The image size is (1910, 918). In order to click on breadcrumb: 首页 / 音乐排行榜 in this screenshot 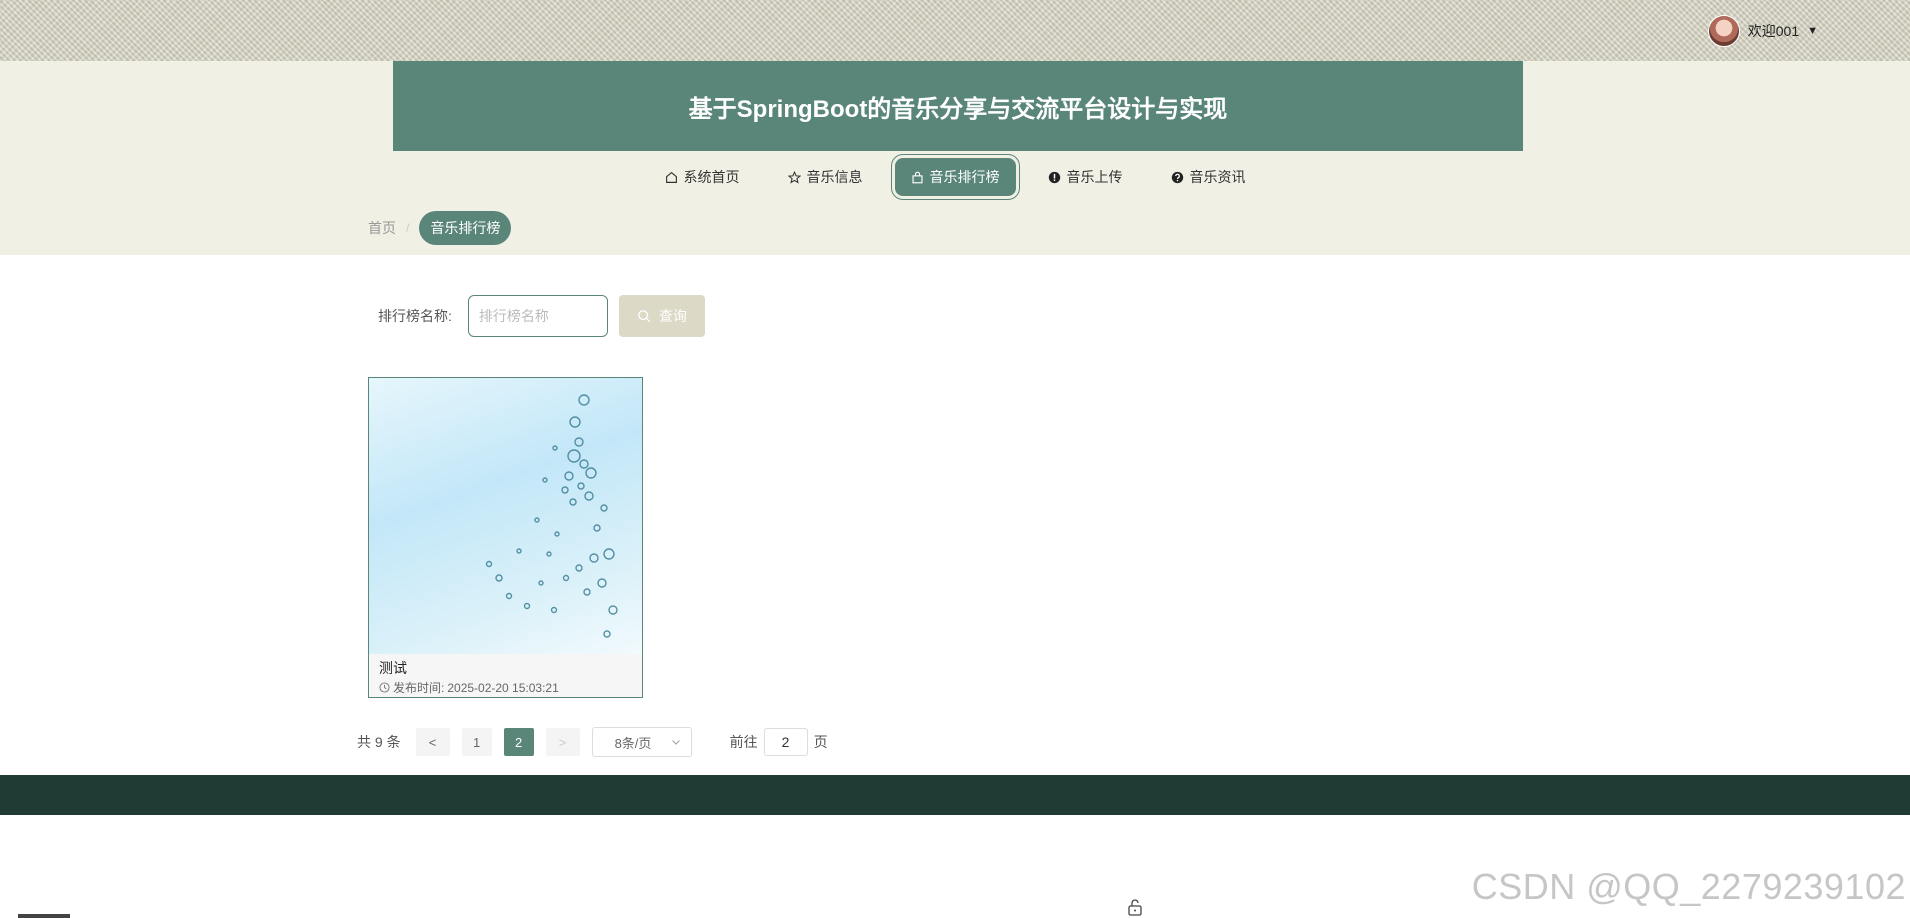, I will do `click(440, 228)`.